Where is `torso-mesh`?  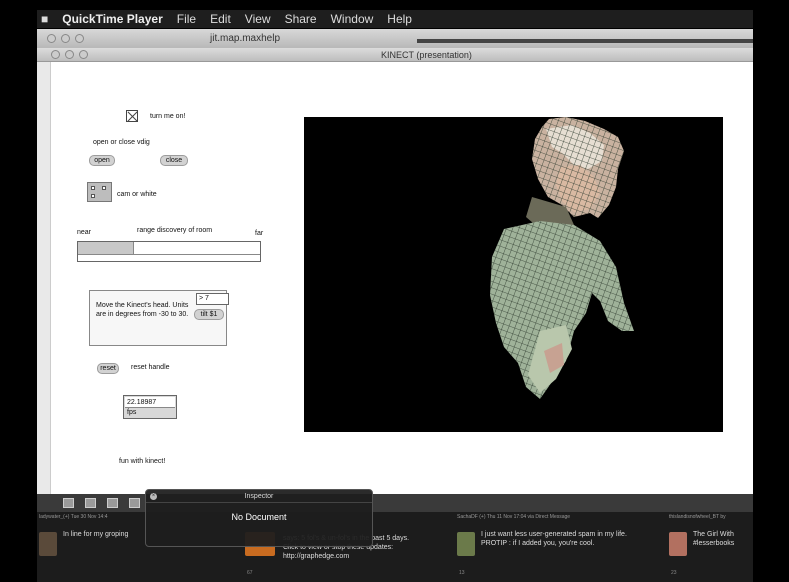 torso-mesh is located at coordinates (562, 310).